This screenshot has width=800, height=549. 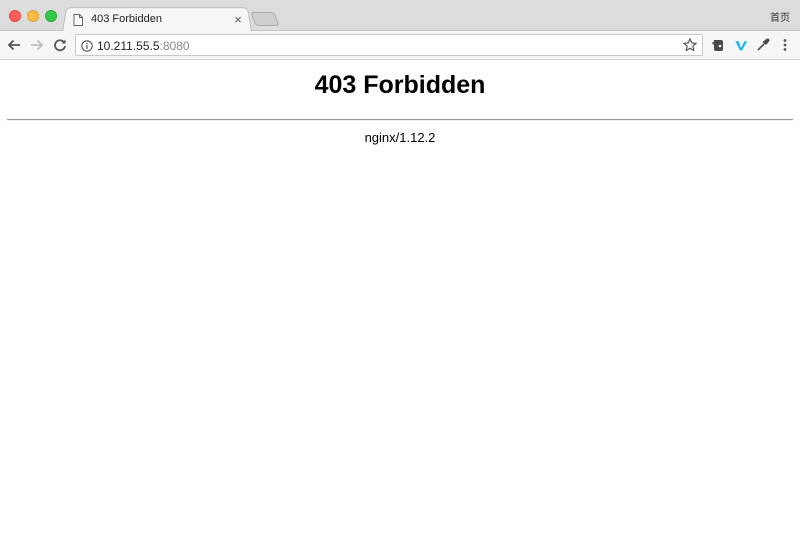 What do you see at coordinates (400, 137) in the screenshot?
I see `server-version-text: nginx/1.12.2` at bounding box center [400, 137].